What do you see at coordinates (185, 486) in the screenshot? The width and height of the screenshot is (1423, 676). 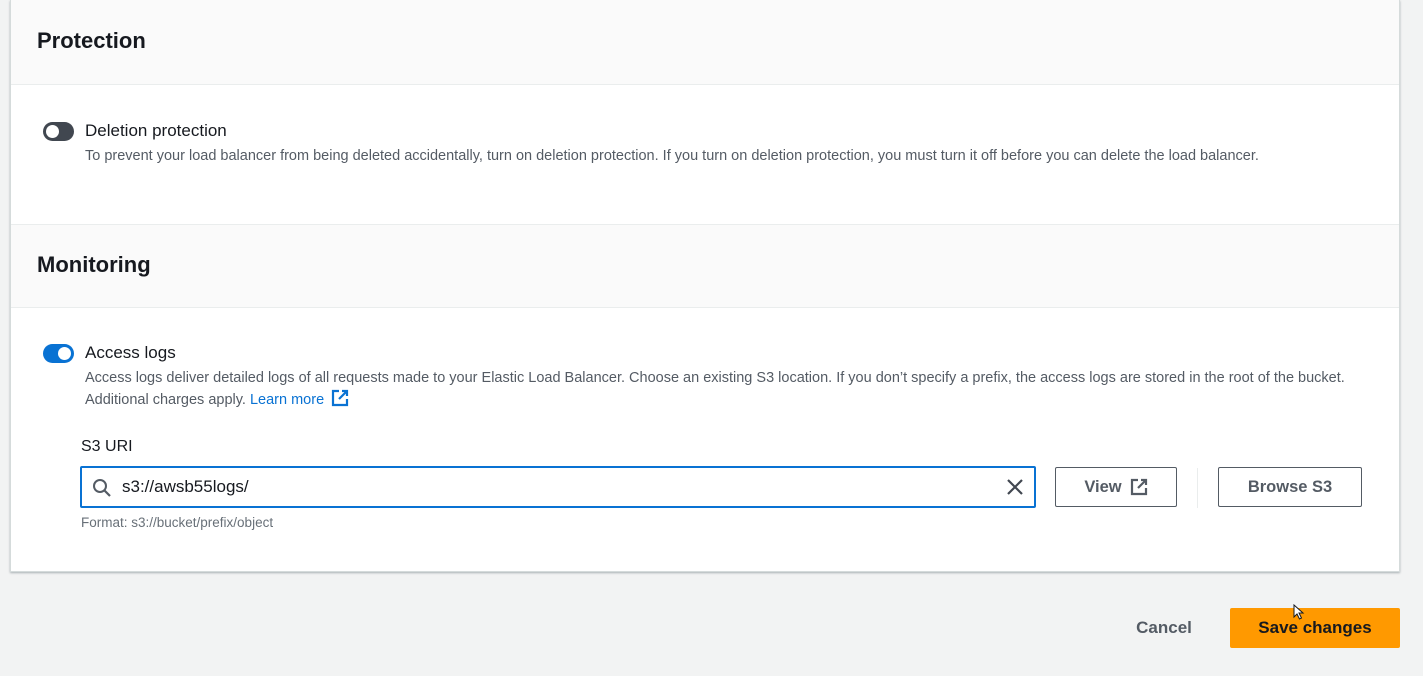 I see `s3-uri-value: s3://awsb55logs/` at bounding box center [185, 486].